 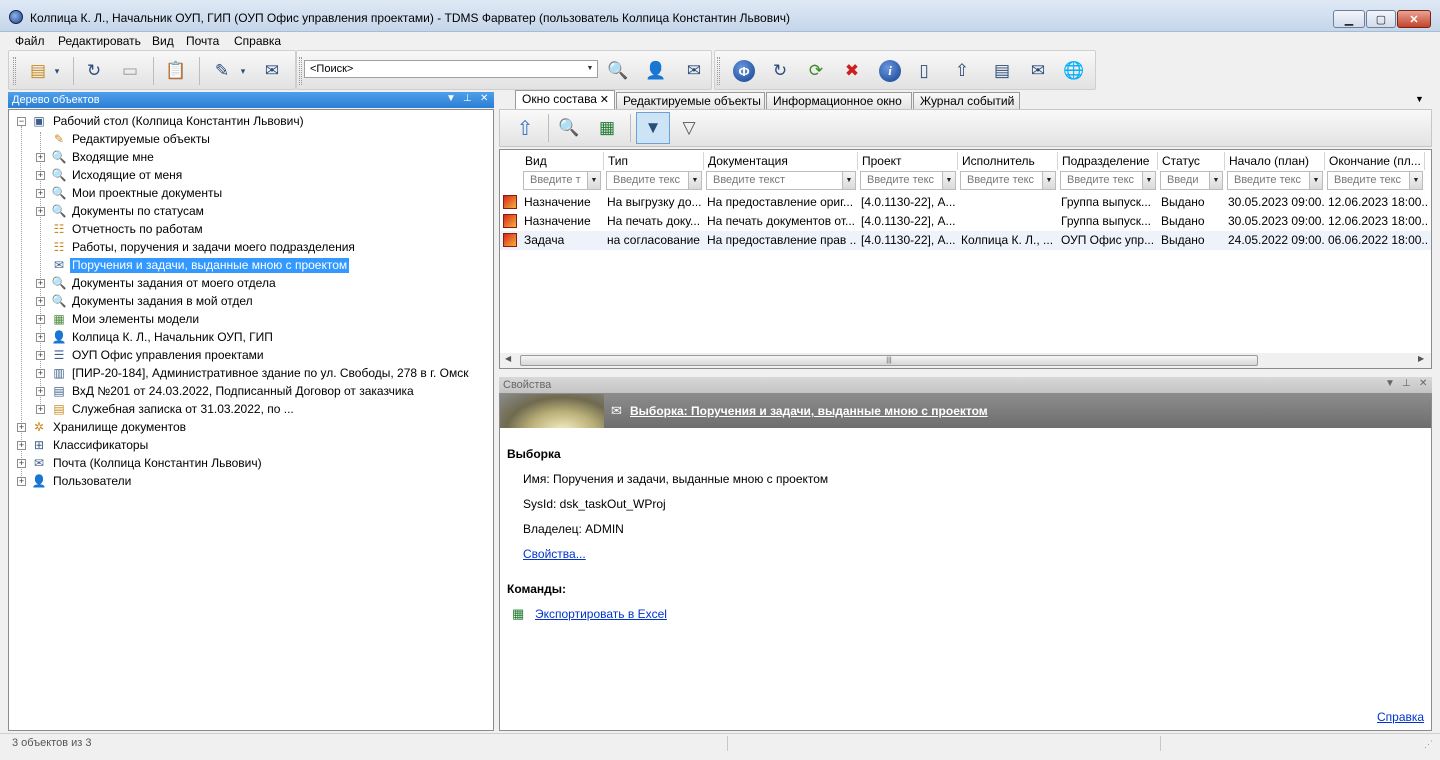 What do you see at coordinates (562, 161) in the screenshot?
I see `column-header: Вид` at bounding box center [562, 161].